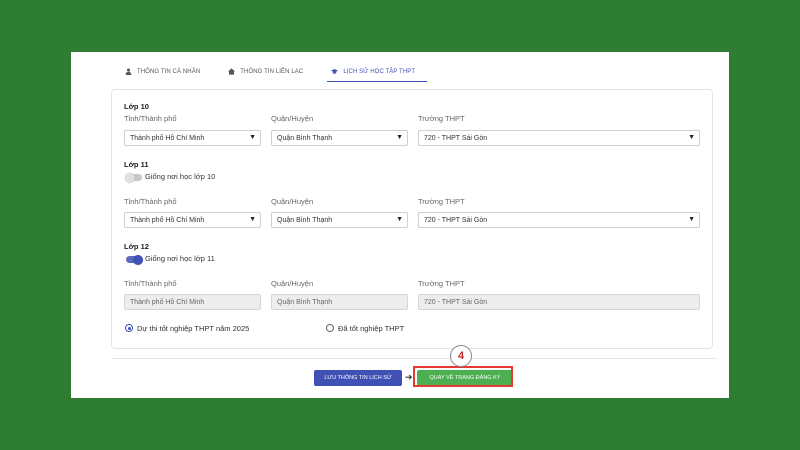 The width and height of the screenshot is (800, 450). I want to click on grade11-toggle-label: Giống nơi học lớp 10, so click(180, 176).